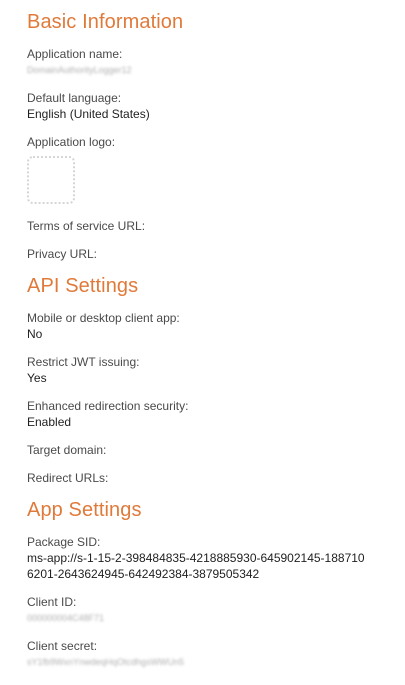 The image size is (405, 685). I want to click on client-secret-label: Client secret:, so click(62, 646).